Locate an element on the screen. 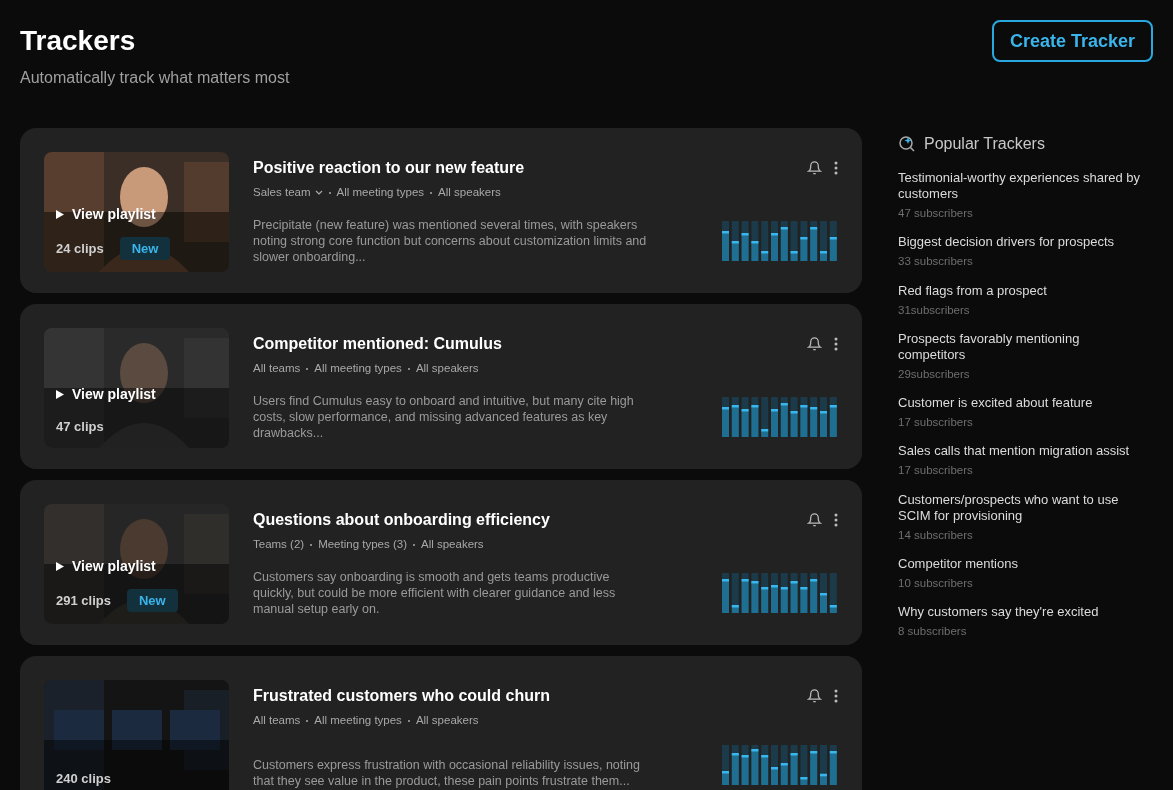 This screenshot has height=790, width=1173. page-subtitle: Automatically track what matters most is located at coordinates (155, 78).